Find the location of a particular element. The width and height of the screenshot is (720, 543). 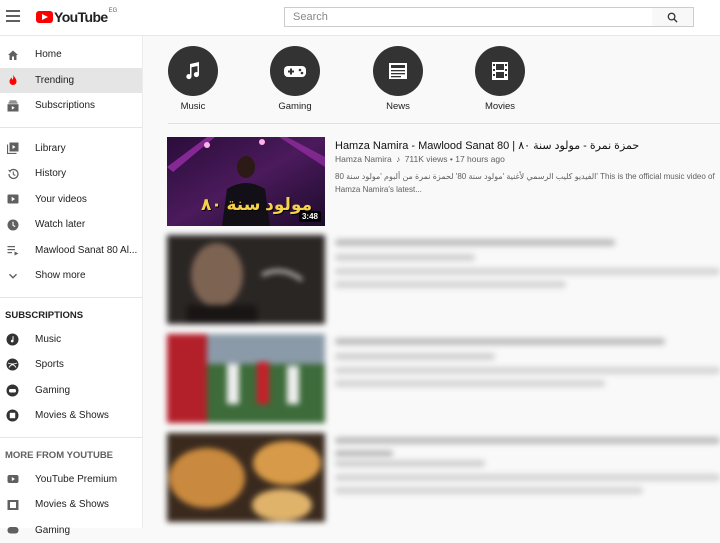

category-label: Movies is located at coordinates (500, 106).